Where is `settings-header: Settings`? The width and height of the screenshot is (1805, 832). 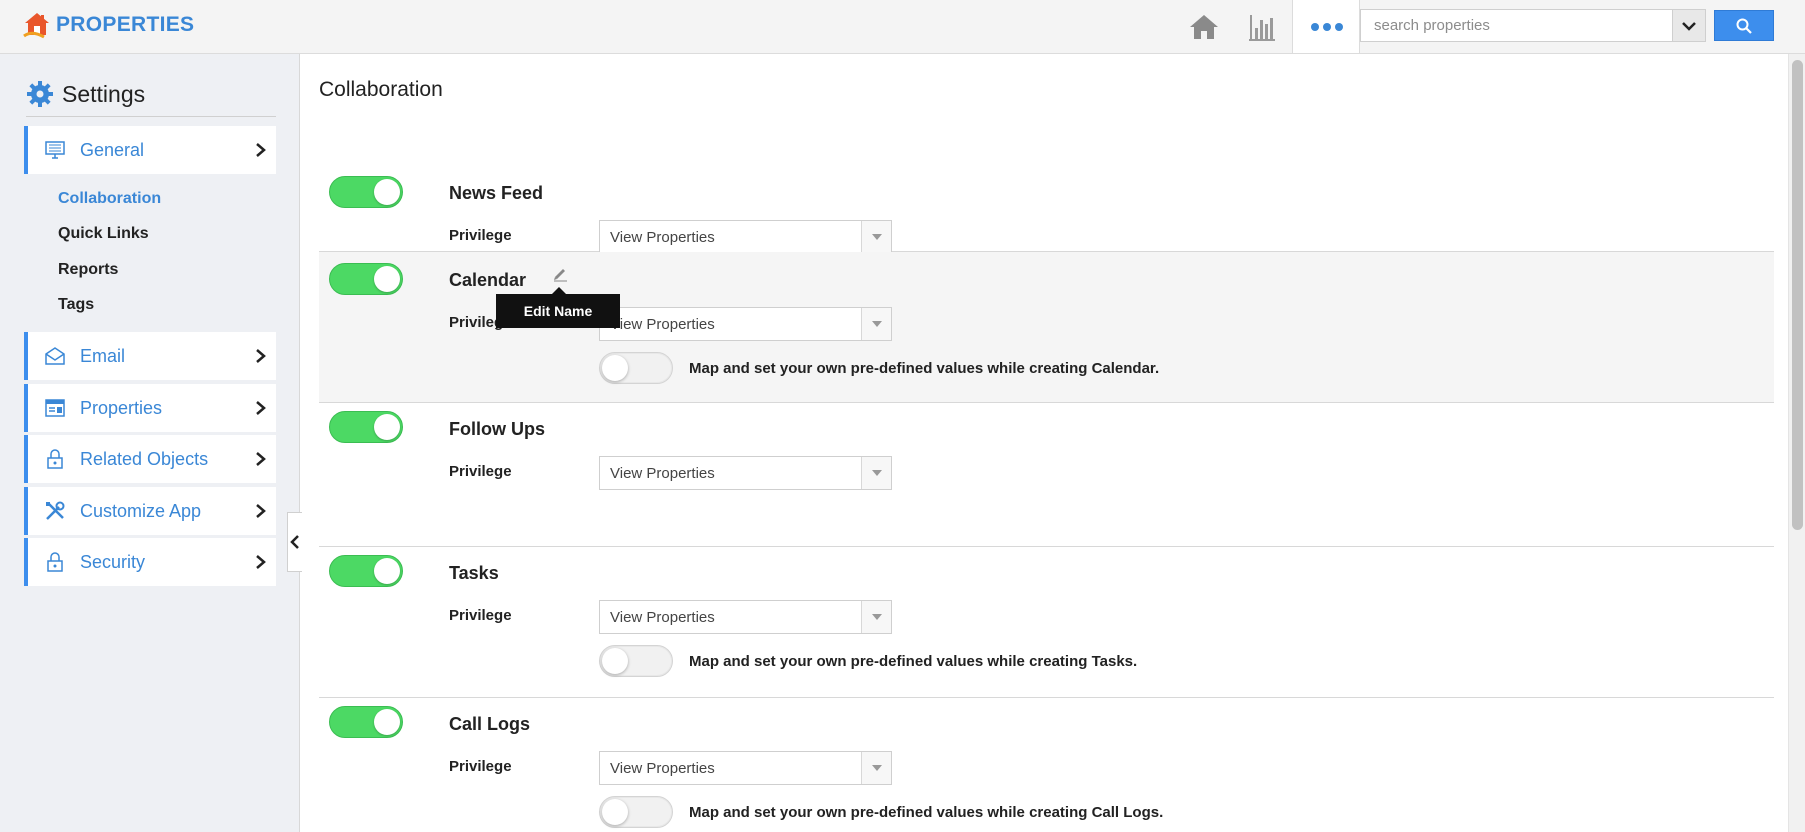 settings-header: Settings is located at coordinates (151, 98).